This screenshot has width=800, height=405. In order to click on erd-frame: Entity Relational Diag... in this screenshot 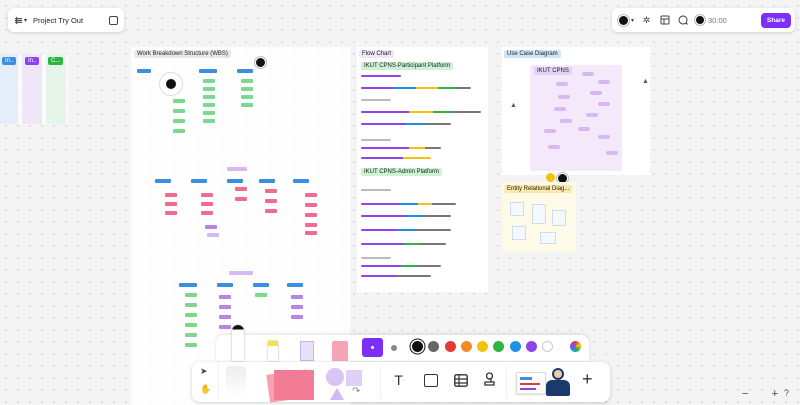, I will do `click(539, 217)`.